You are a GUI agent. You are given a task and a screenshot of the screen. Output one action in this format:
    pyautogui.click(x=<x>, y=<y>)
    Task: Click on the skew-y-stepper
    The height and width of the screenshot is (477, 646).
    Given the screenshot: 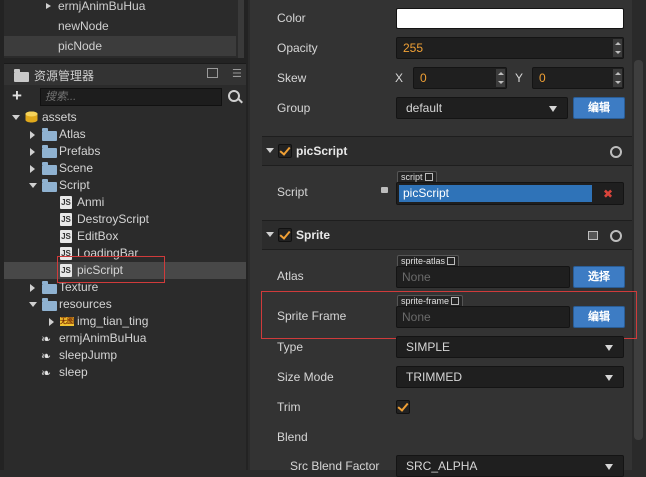 What is the action you would take?
    pyautogui.click(x=617, y=78)
    